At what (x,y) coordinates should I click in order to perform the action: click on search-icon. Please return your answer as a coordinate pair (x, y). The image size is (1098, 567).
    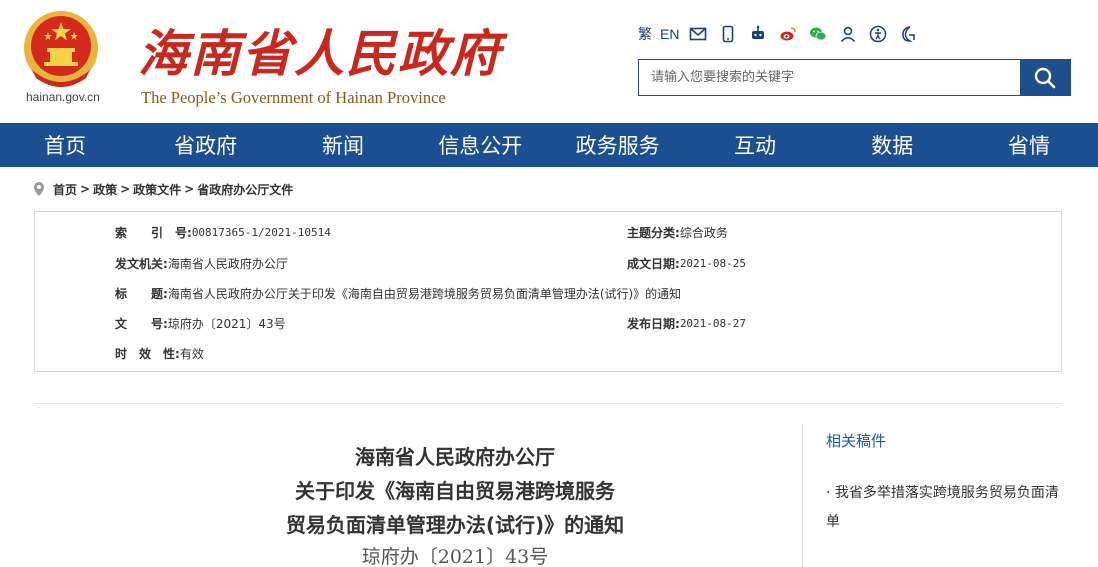
    Looking at the image, I should click on (1045, 77).